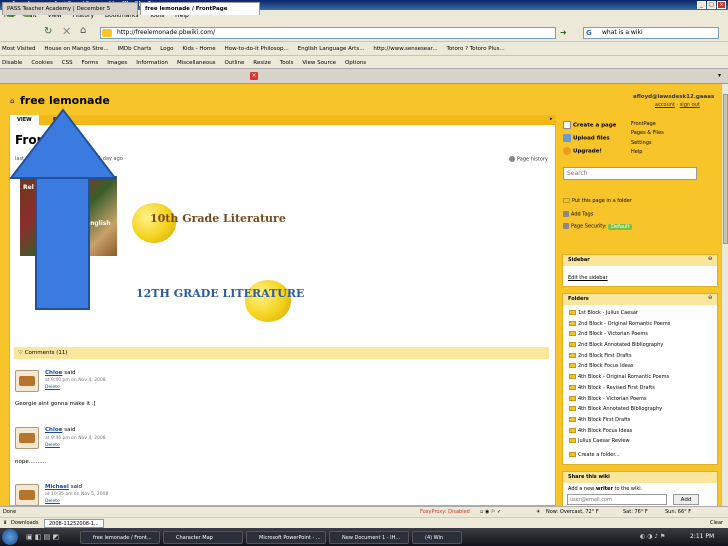 This screenshot has width=728, height=546. What do you see at coordinates (640, 431) in the screenshot?
I see `folder-item: 4th Block Focus Ideas` at bounding box center [640, 431].